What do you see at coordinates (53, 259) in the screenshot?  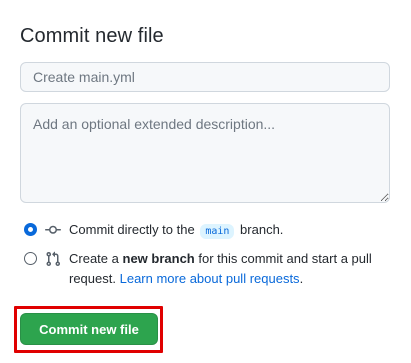 I see `git-pull-request-icon` at bounding box center [53, 259].